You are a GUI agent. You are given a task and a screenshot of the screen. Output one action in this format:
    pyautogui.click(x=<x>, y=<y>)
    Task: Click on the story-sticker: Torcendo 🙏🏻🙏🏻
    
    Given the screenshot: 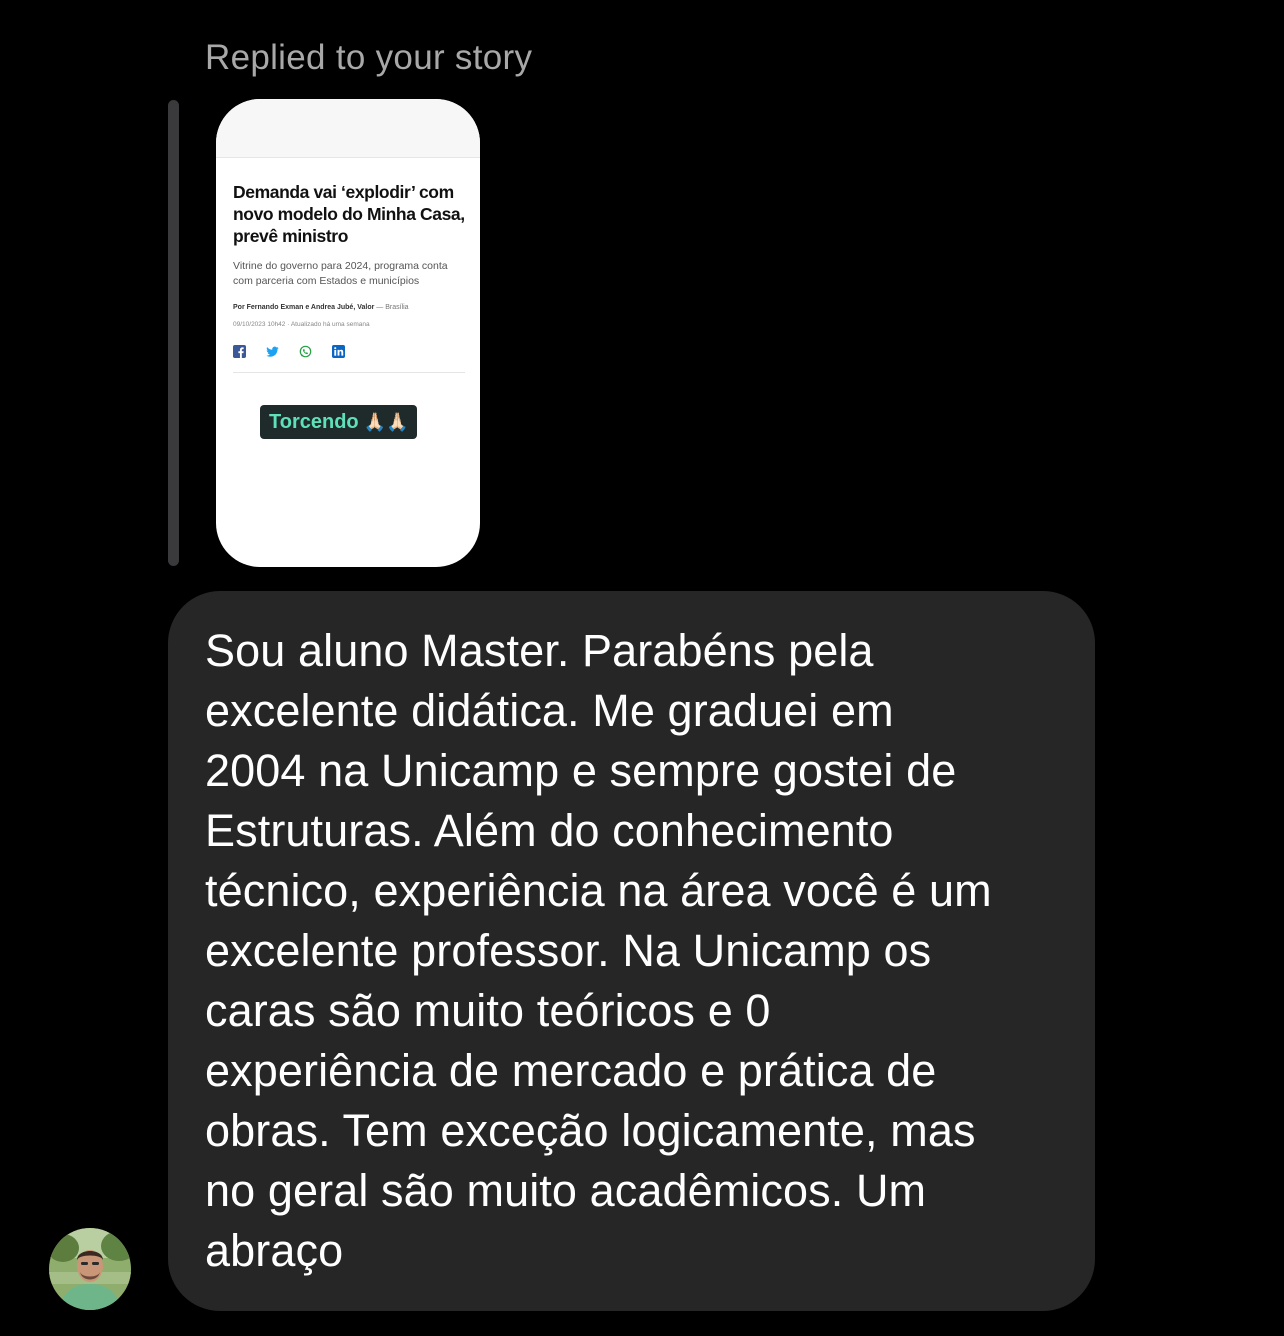 What is the action you would take?
    pyautogui.click(x=339, y=422)
    